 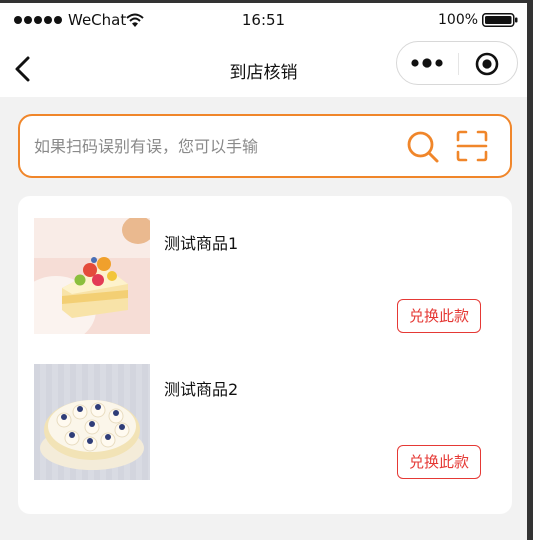 I want to click on more-dots-icon, so click(x=427, y=63).